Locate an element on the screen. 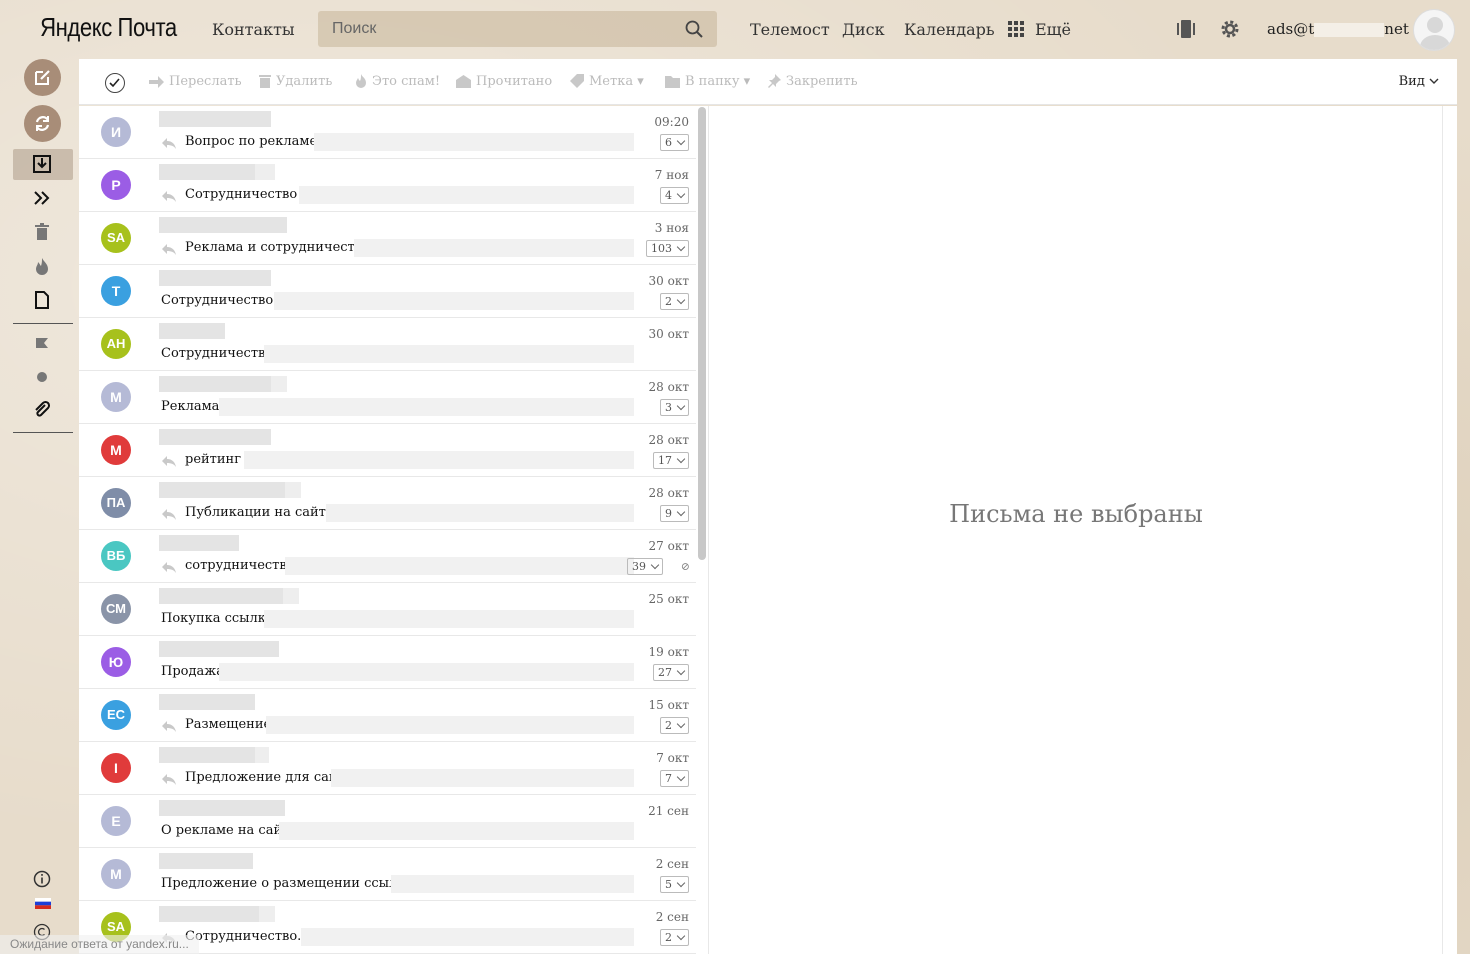  message-date: 7 окт is located at coordinates (672, 758).